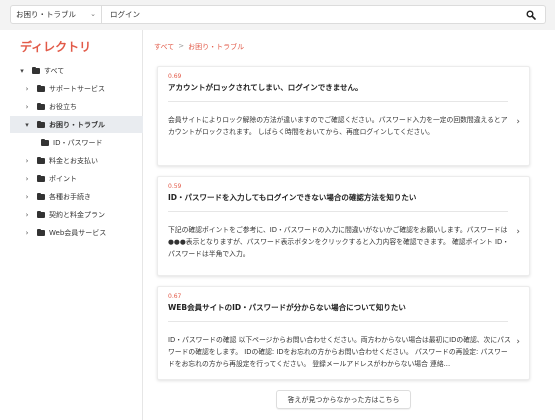 This screenshot has height=420, width=555. I want to click on result-score: 0.69, so click(175, 76).